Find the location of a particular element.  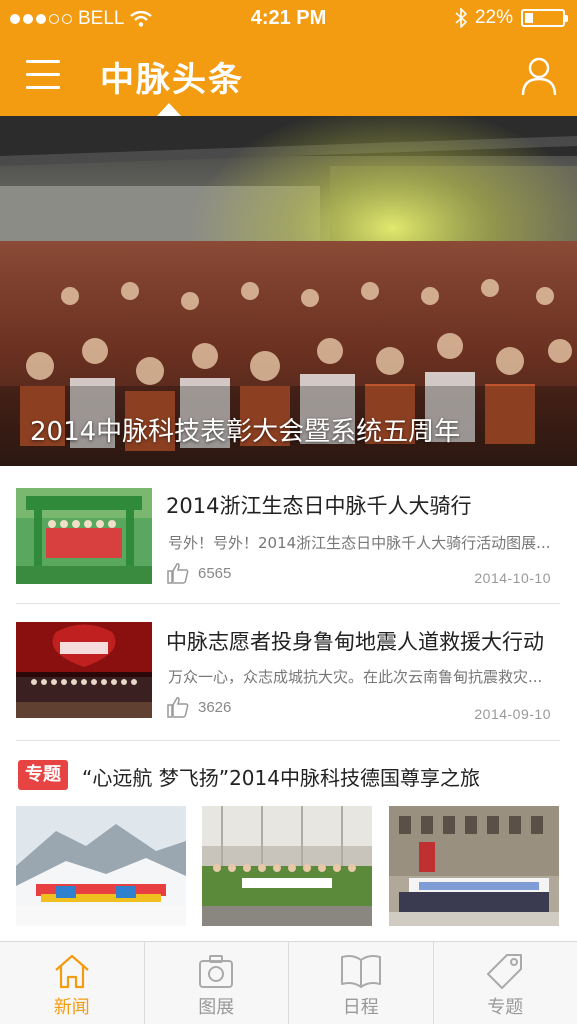

hero-caption: 2014中脉科技表彰大会暨系统五周年 is located at coordinates (245, 432).